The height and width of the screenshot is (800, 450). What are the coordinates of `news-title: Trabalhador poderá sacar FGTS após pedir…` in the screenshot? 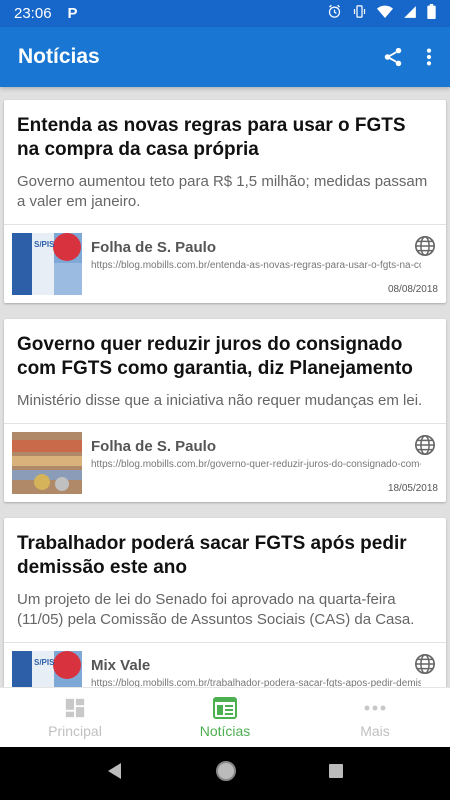 It's located at (212, 555).